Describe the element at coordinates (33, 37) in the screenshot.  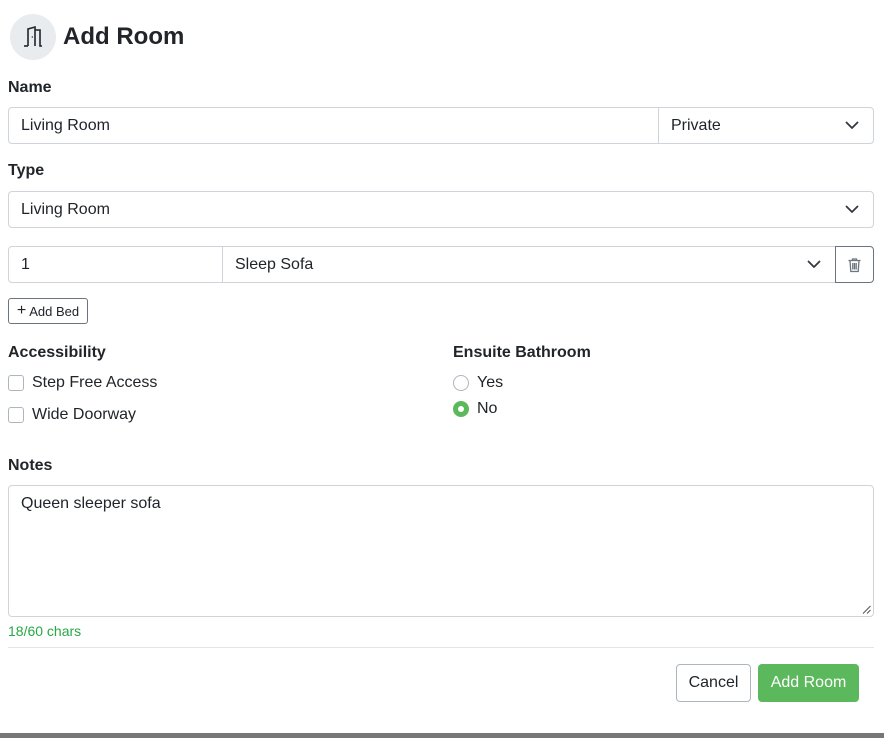
I see `door-icon` at that location.